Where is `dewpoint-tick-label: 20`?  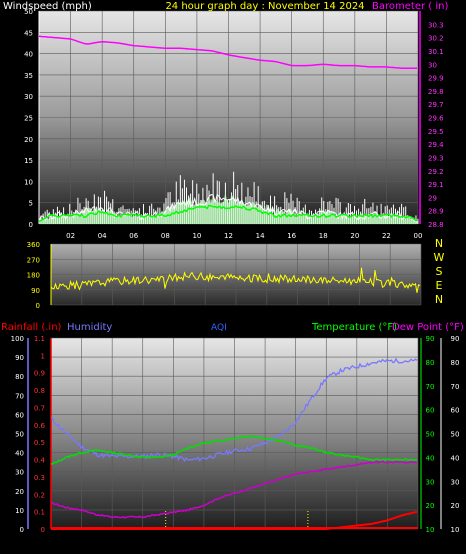
dewpoint-tick-label: 20 is located at coordinates (455, 506).